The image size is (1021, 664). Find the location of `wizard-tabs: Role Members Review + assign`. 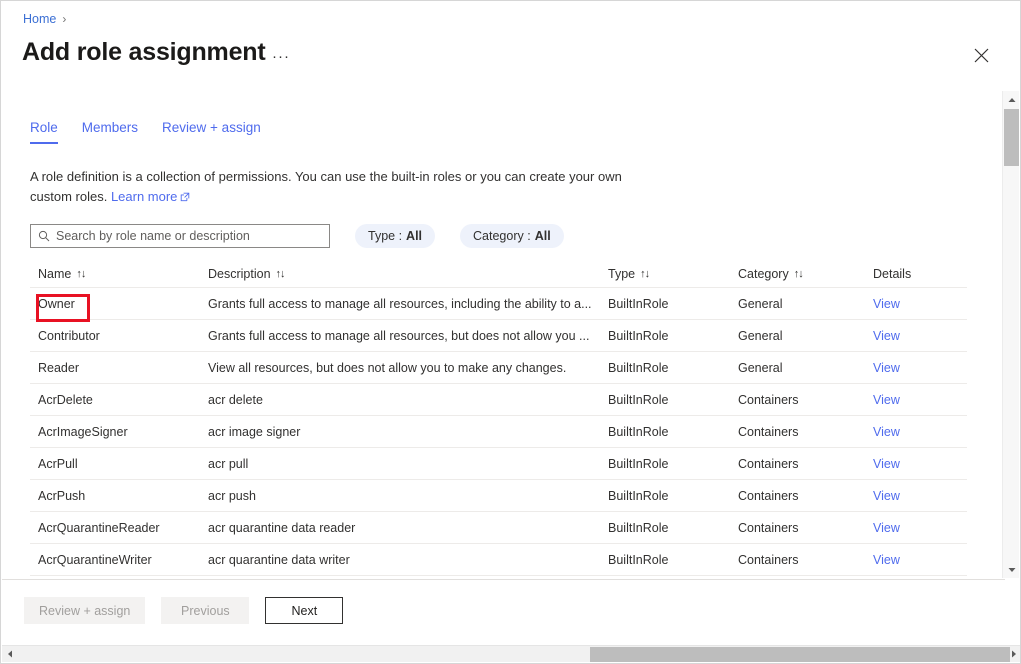

wizard-tabs: Role Members Review + assign is located at coordinates (151, 132).